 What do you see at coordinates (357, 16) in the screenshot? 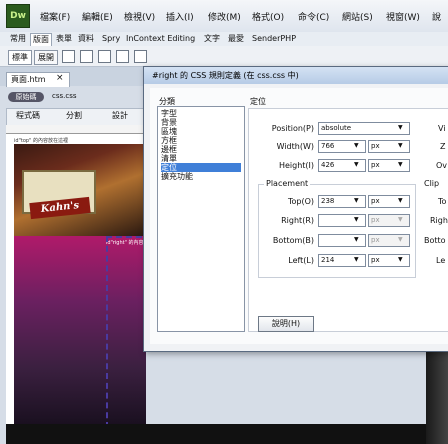
I see `menu-site: 網站(S)` at bounding box center [357, 16].